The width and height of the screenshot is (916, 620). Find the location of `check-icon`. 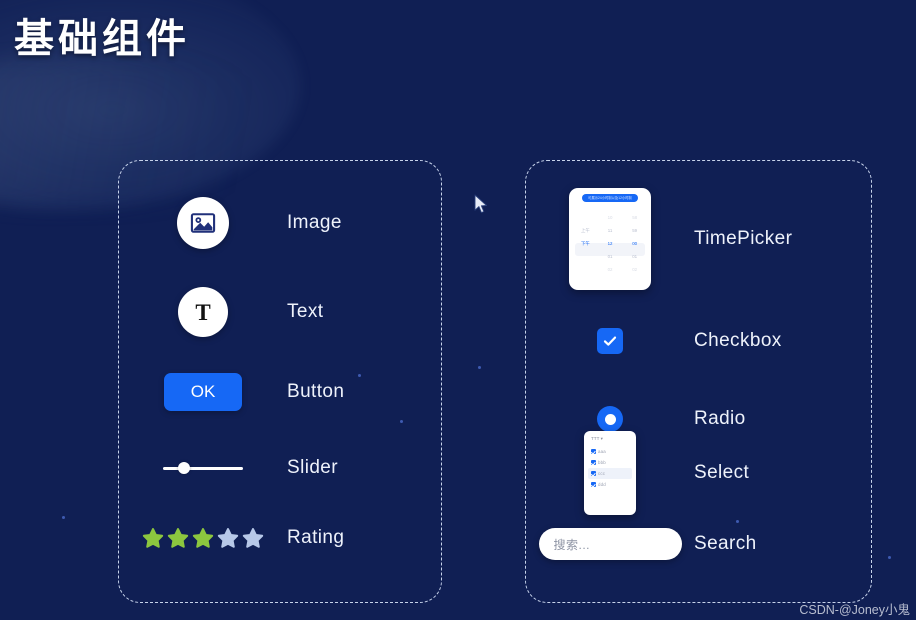

check-icon is located at coordinates (610, 341).